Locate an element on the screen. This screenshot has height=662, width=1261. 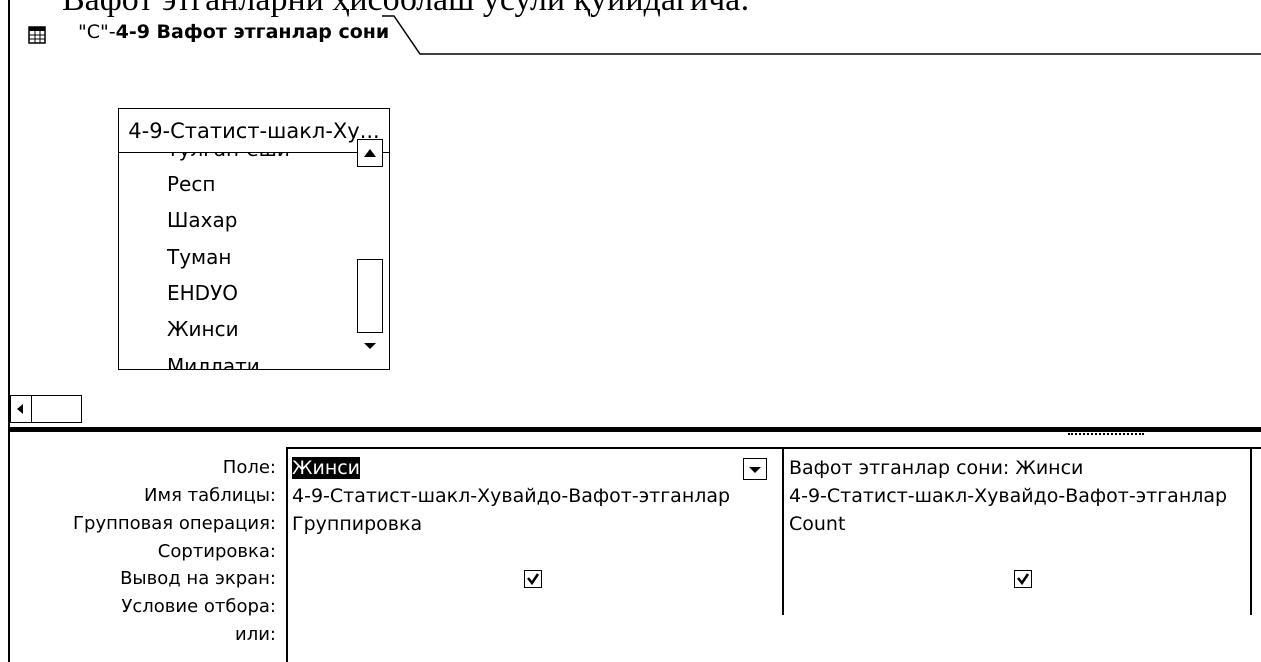
field-item-shahar: Шахар is located at coordinates (202, 220).